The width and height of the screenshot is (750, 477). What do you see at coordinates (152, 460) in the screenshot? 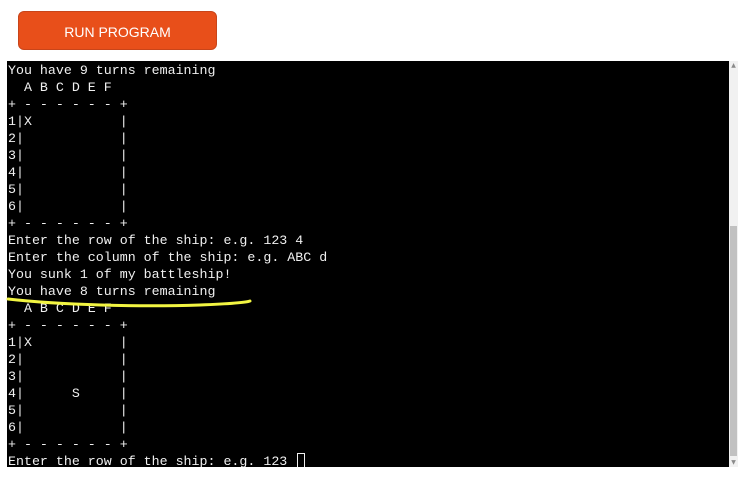
I see `terminal-prompt: Enter the row of the ship: e.g. 123` at bounding box center [152, 460].